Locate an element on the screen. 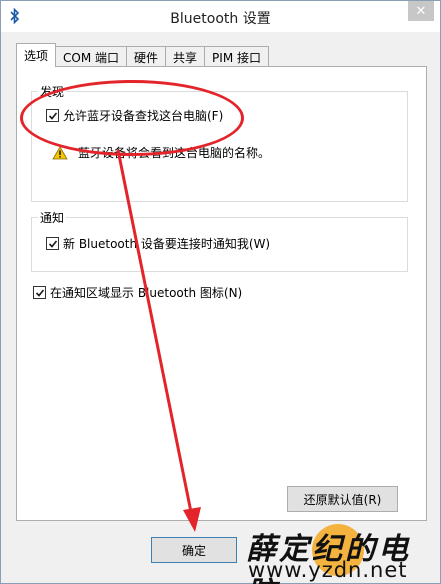  show-tray-icon-label: 在通知区域显示 Bluetooth 图标(N) is located at coordinates (146, 293).